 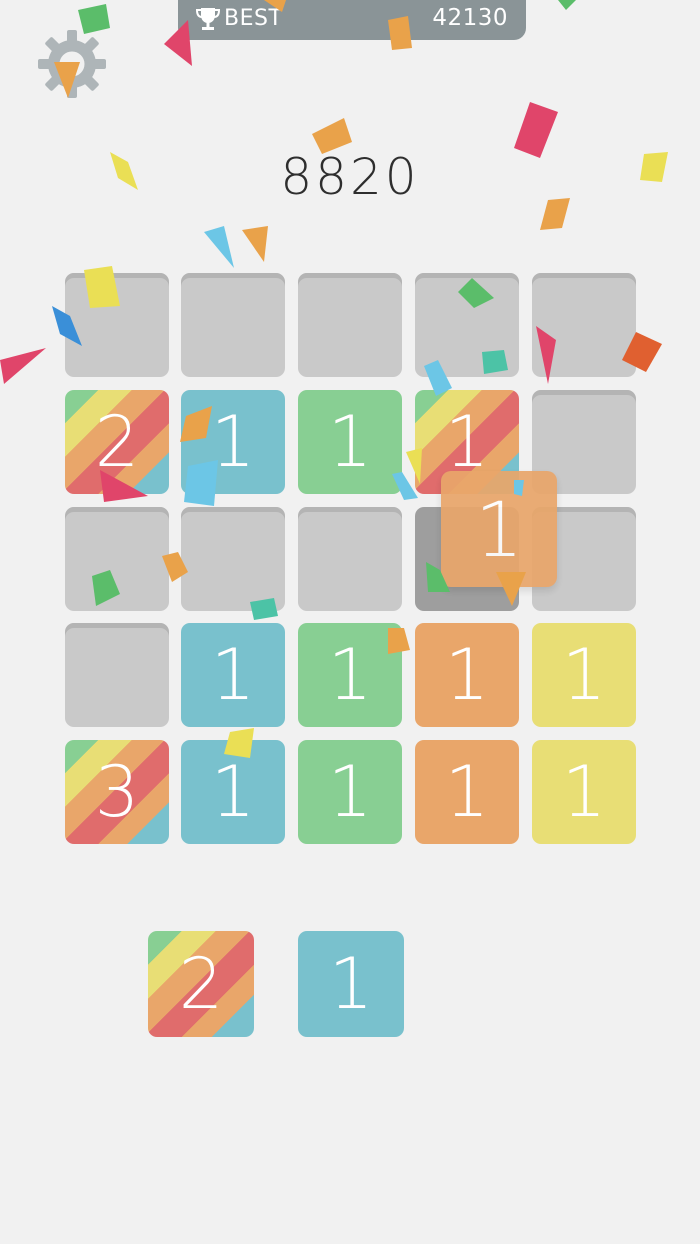 I want to click on dragged-tile: 1, so click(x=499, y=529).